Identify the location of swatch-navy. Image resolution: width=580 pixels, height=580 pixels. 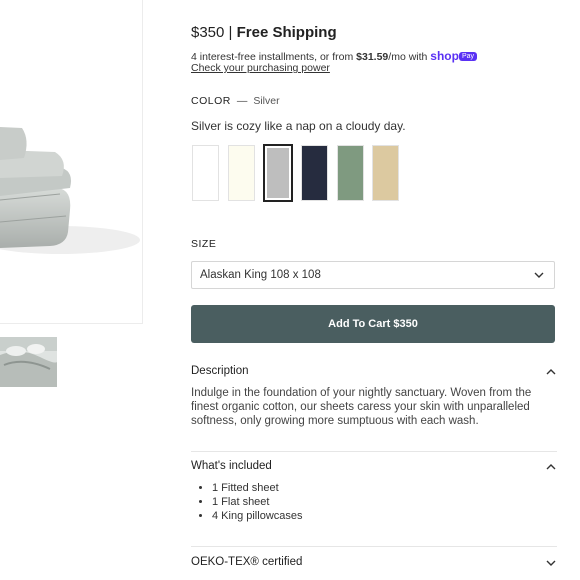
(314, 173).